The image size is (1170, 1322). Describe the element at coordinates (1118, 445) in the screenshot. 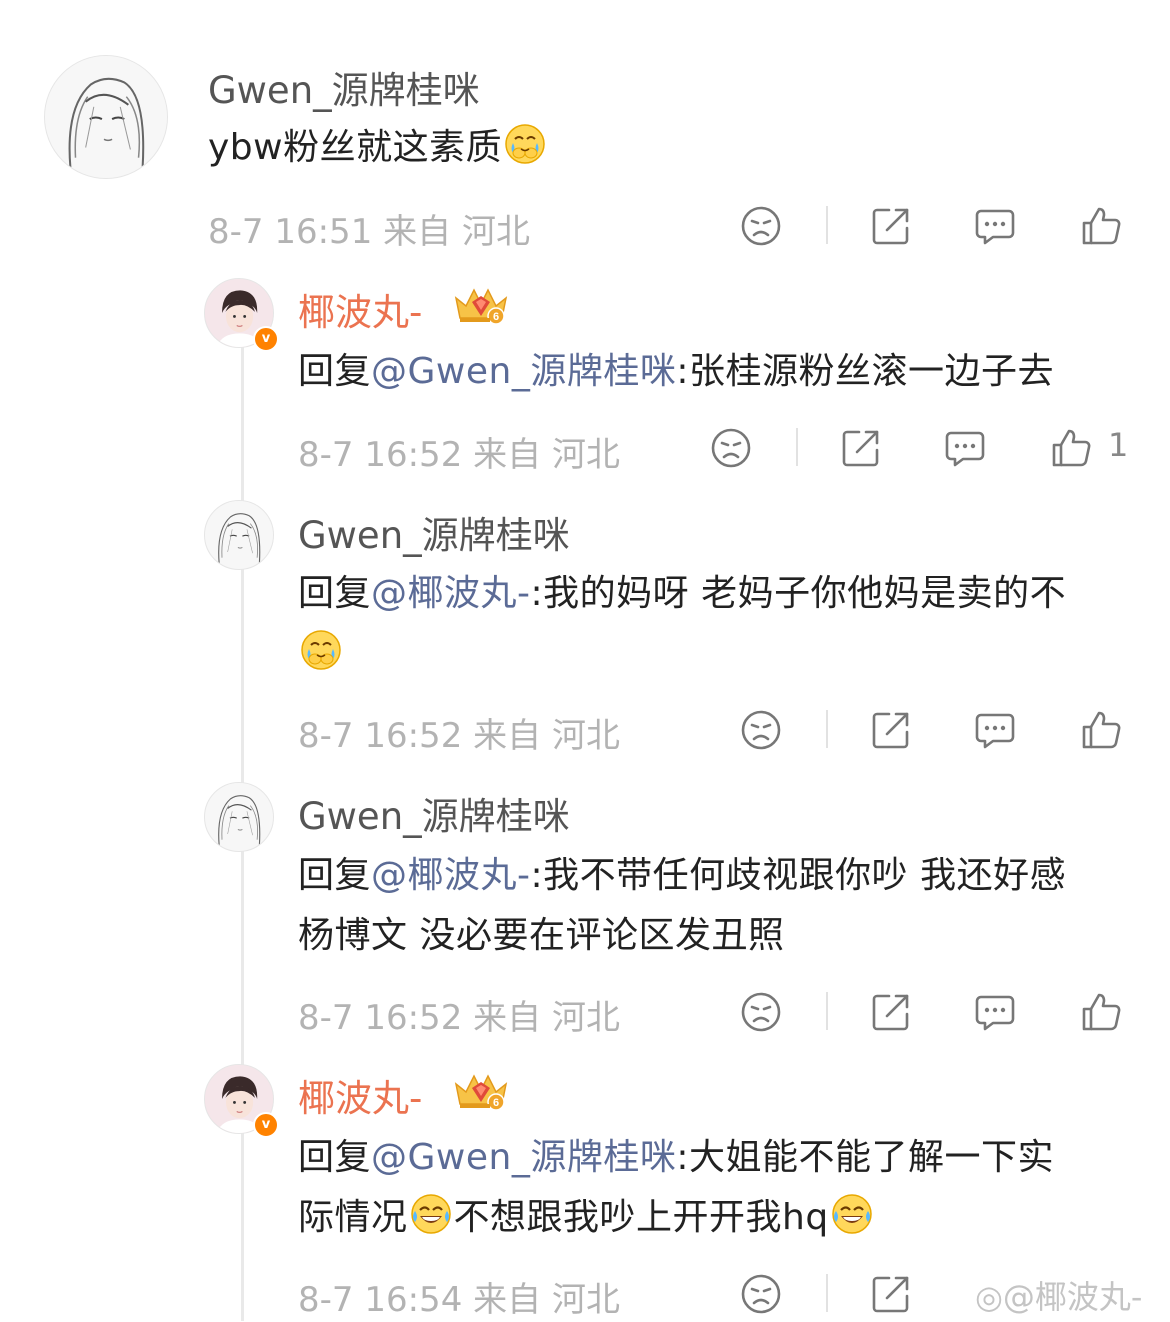

I see `like-count: 1` at that location.